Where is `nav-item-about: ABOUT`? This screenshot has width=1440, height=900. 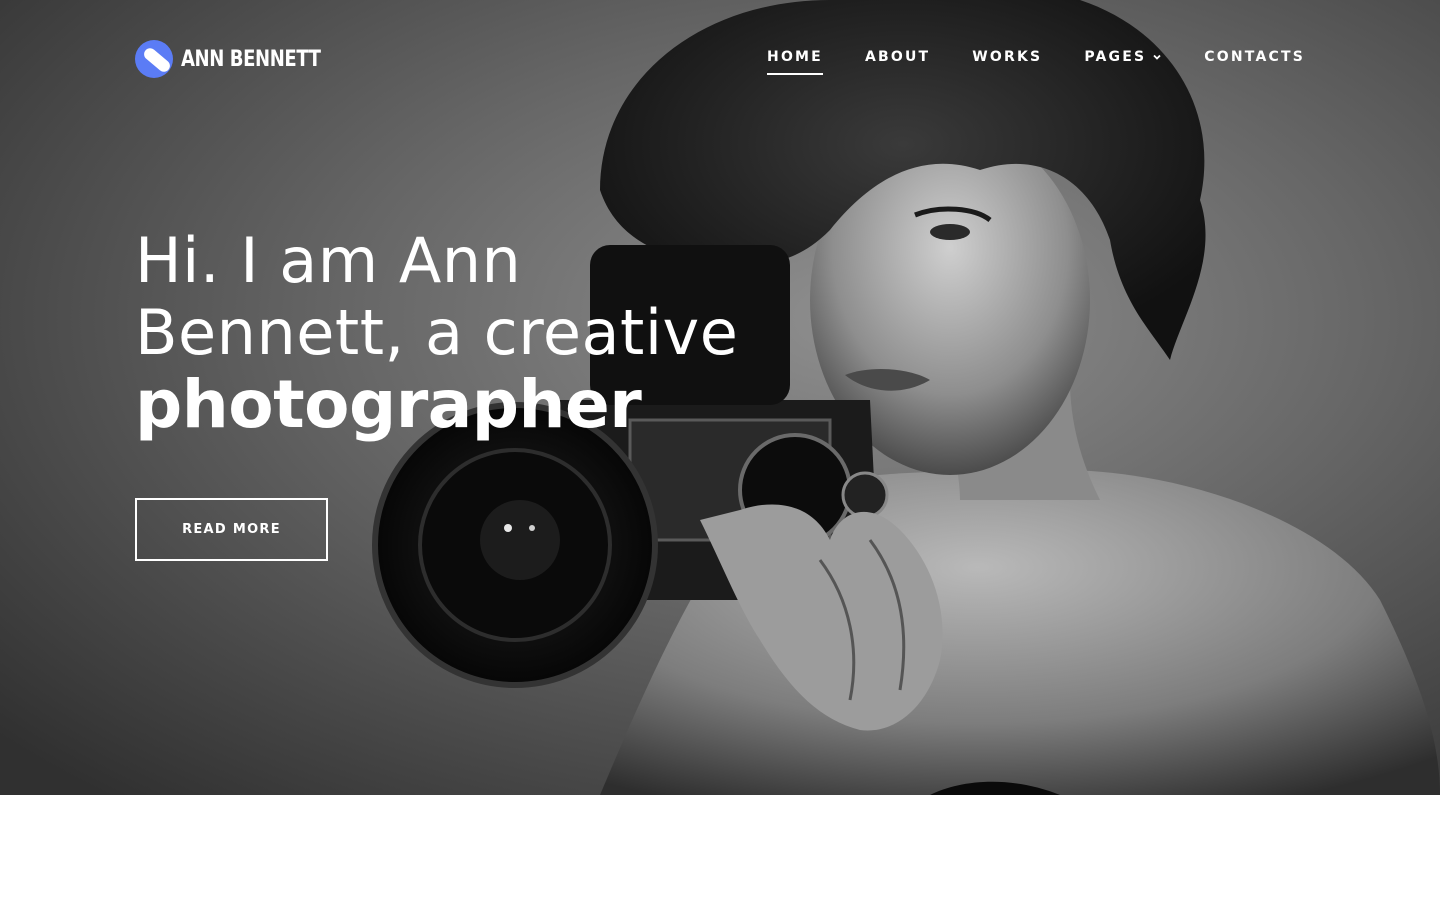
nav-item-about: ABOUT is located at coordinates (897, 57).